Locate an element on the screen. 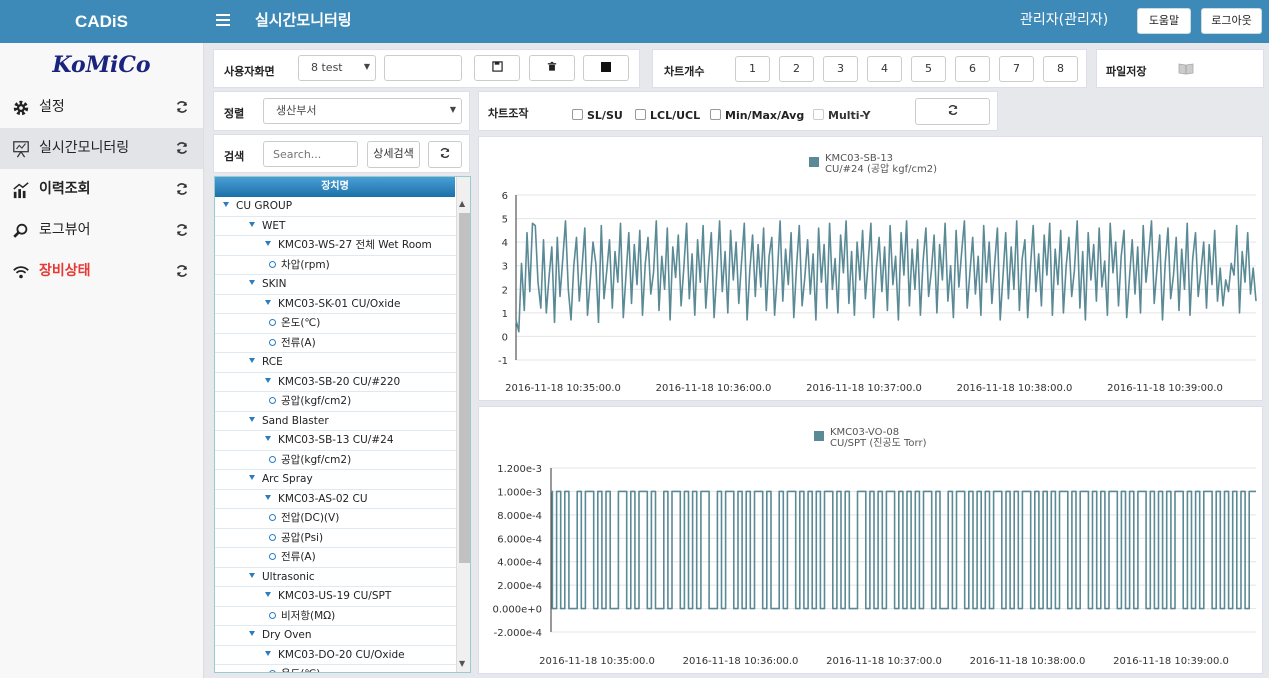 The height and width of the screenshot is (678, 1269). sort-select: 생산부서 ▼ is located at coordinates (362, 111).